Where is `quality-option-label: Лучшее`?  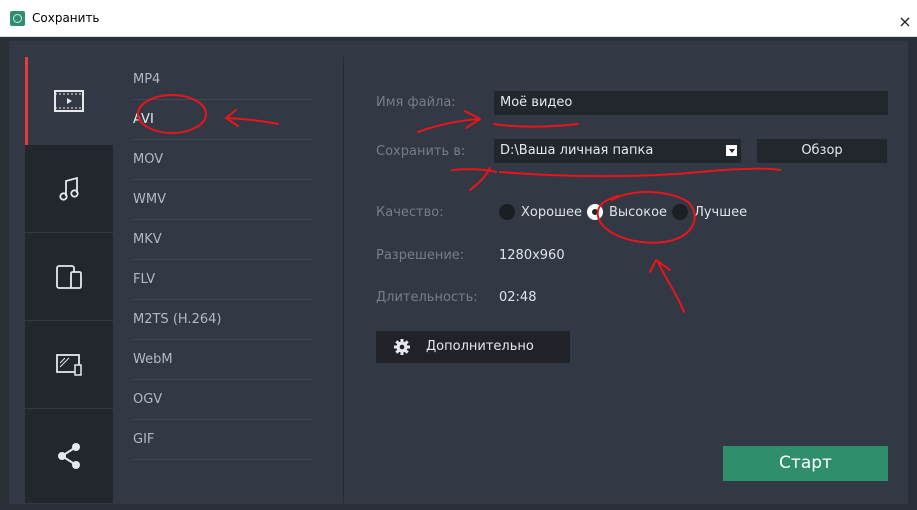
quality-option-label: Лучшее is located at coordinates (721, 212).